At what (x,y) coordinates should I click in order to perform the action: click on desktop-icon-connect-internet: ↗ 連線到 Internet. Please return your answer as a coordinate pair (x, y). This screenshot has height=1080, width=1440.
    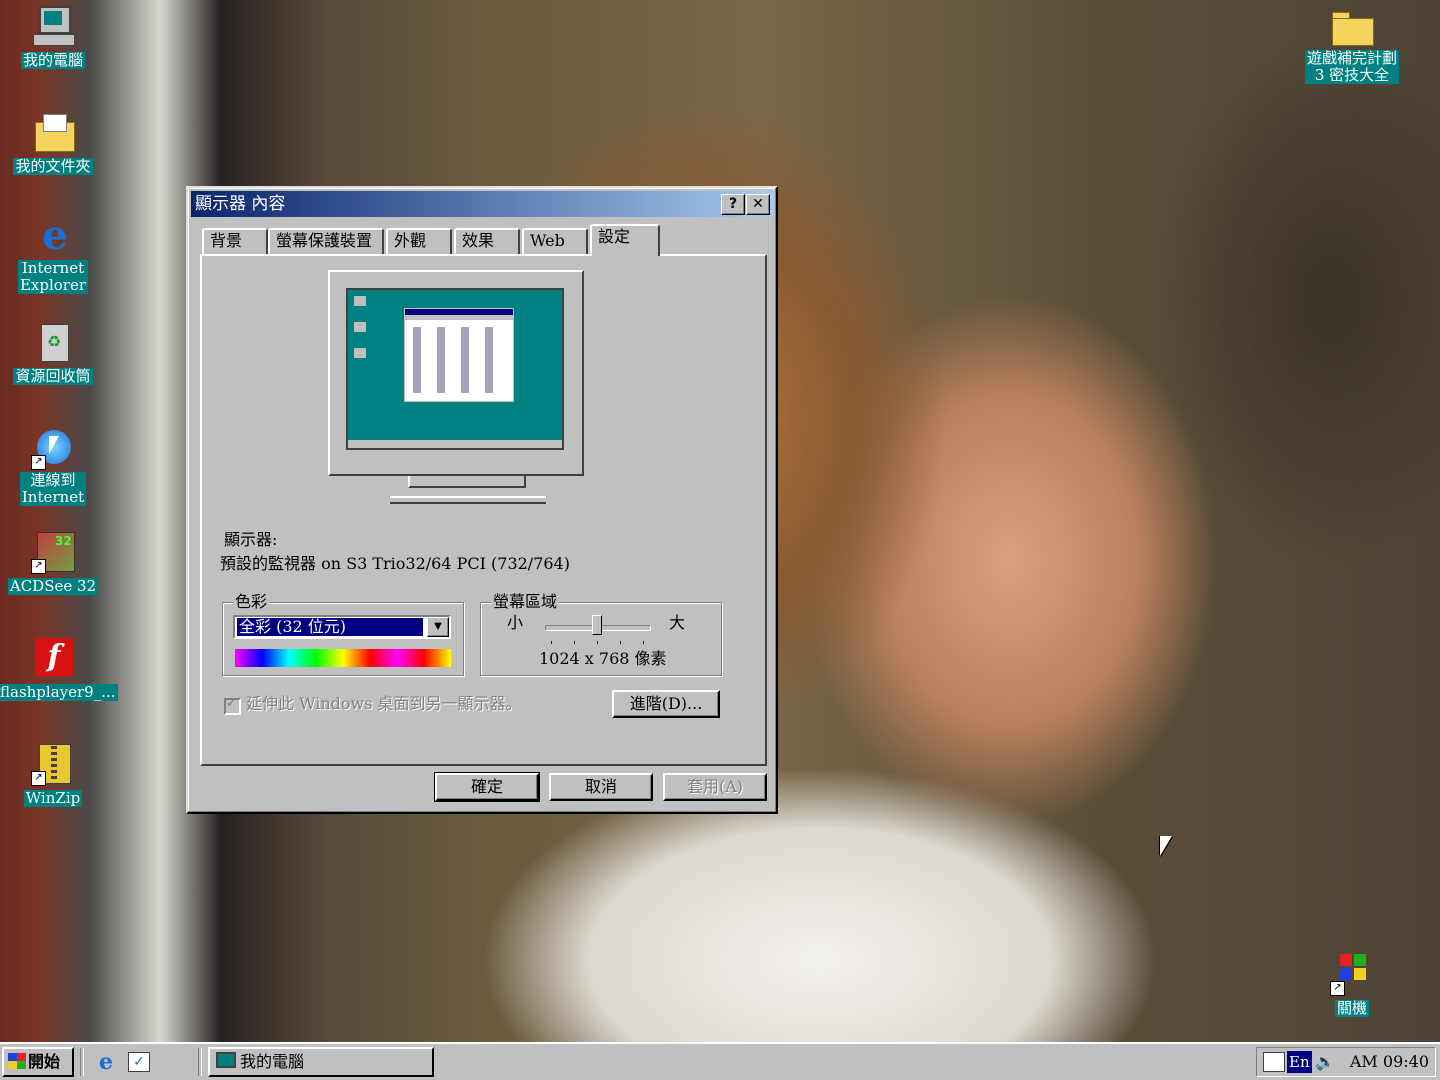
    Looking at the image, I should click on (54, 466).